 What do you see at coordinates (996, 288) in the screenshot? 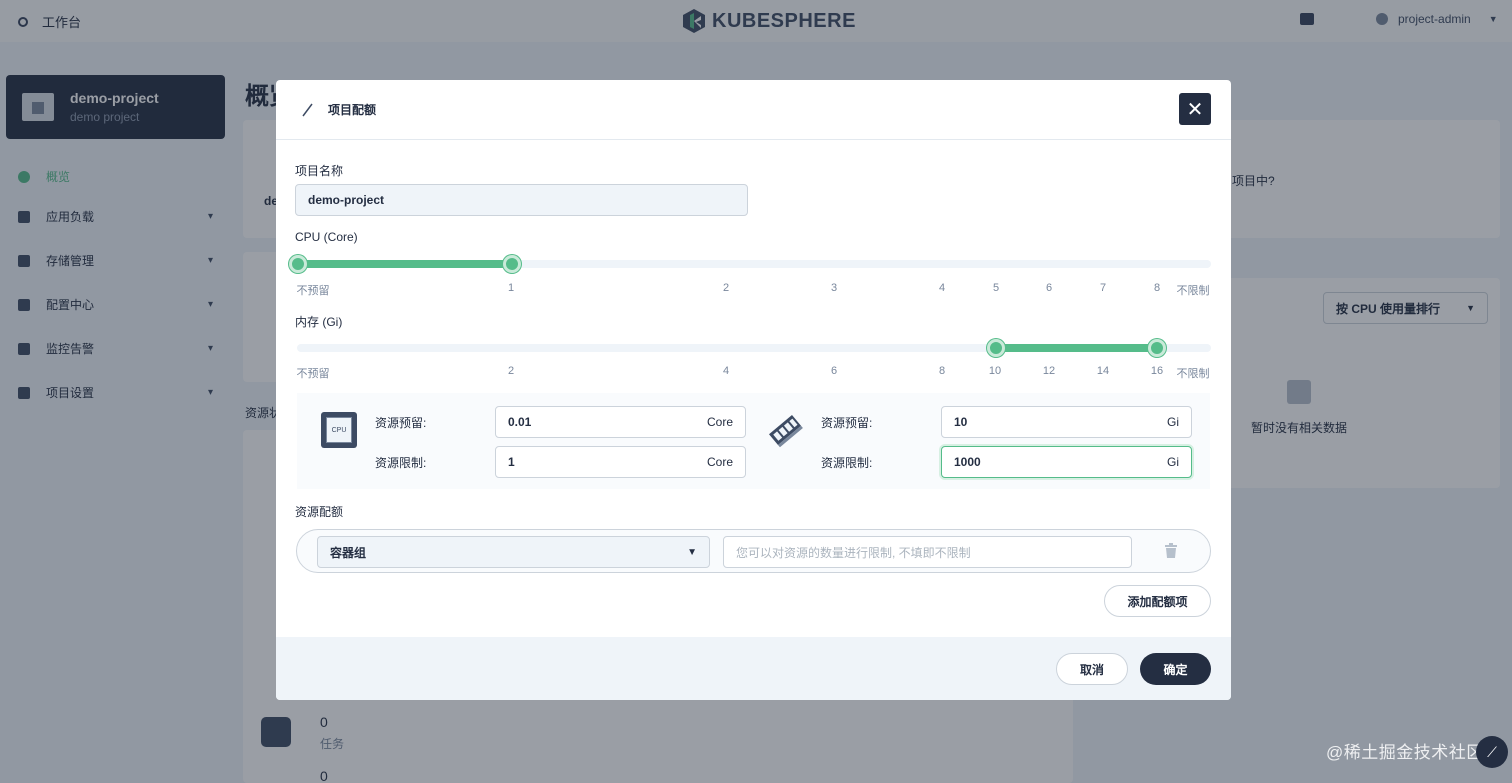
I see `cpu-tick: 5` at bounding box center [996, 288].